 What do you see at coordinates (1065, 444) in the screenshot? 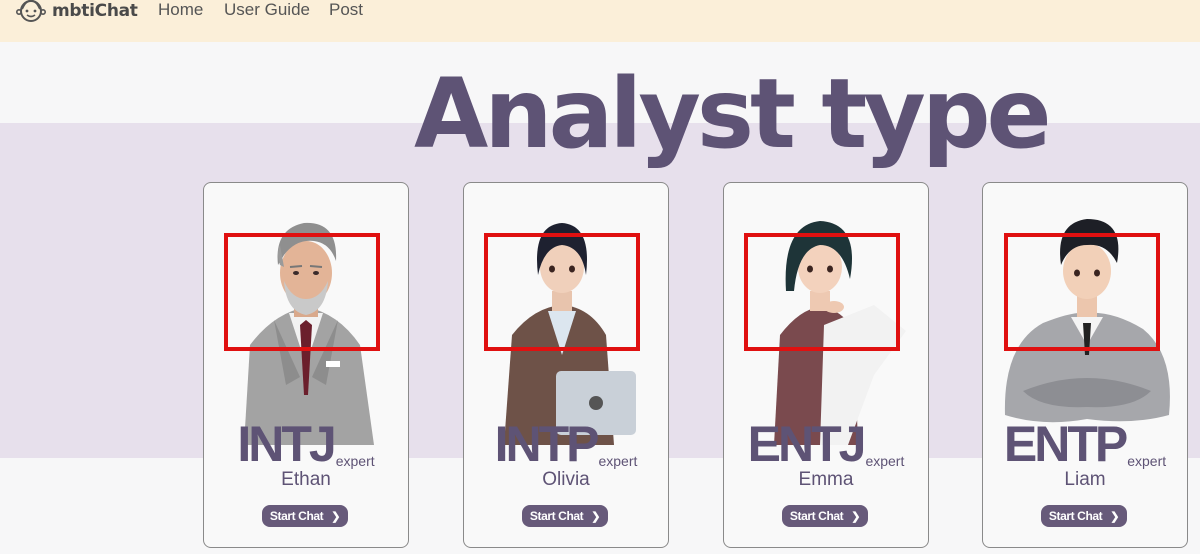
I see `mbti-type-code: ENTP` at bounding box center [1065, 444].